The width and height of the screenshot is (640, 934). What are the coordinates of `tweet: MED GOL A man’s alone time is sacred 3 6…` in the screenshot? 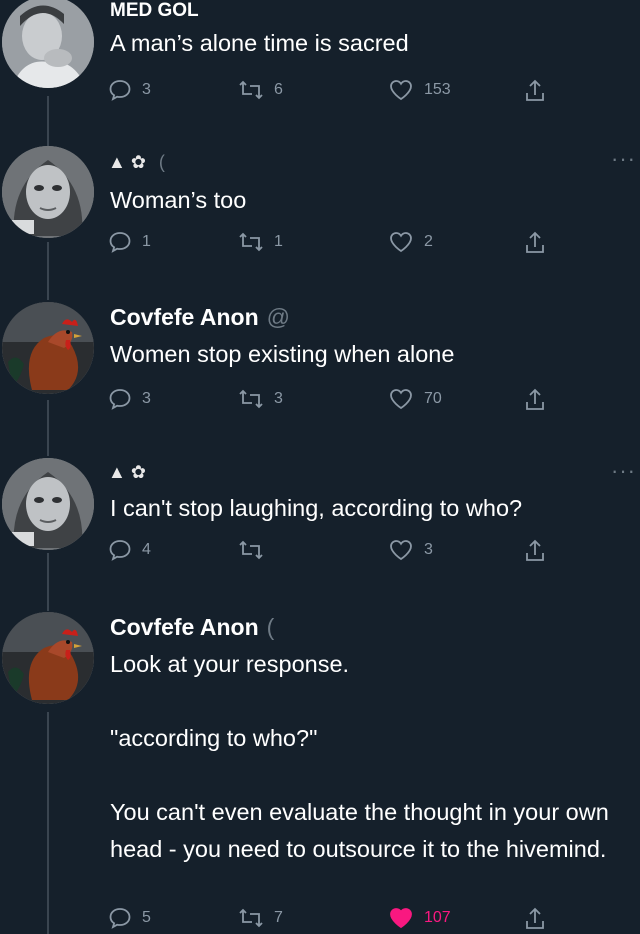 It's located at (320, 65).